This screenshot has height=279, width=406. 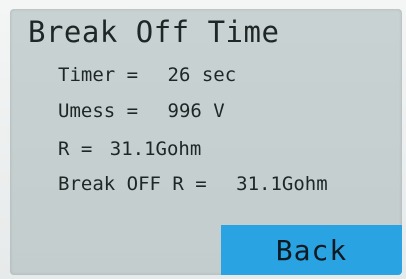 I want to click on resistance-value: 31.1Gohm, so click(x=155, y=149).